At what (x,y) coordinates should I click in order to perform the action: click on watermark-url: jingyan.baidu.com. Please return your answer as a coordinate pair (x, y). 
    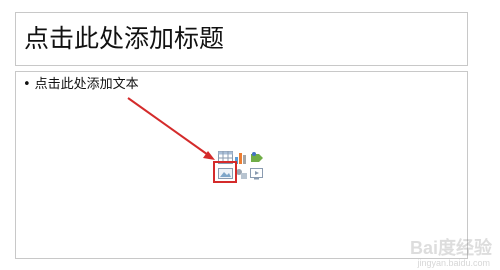
    Looking at the image, I should click on (453, 263).